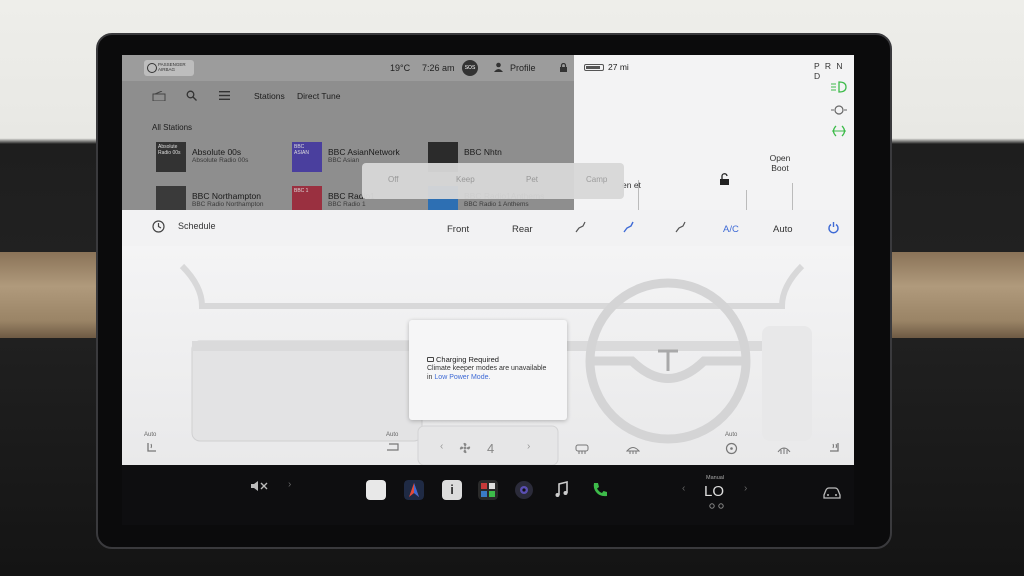 The height and width of the screenshot is (576, 1024). I want to click on sos-button: SOS, so click(470, 68).